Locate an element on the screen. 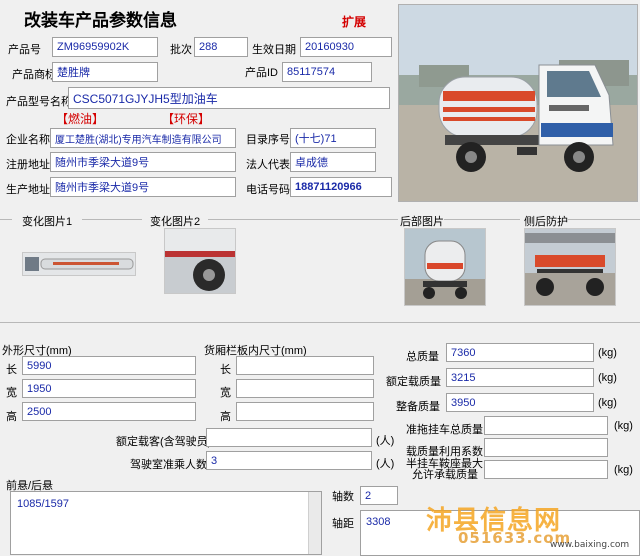  legal-rep-label: 法人代表 is located at coordinates (268, 165).